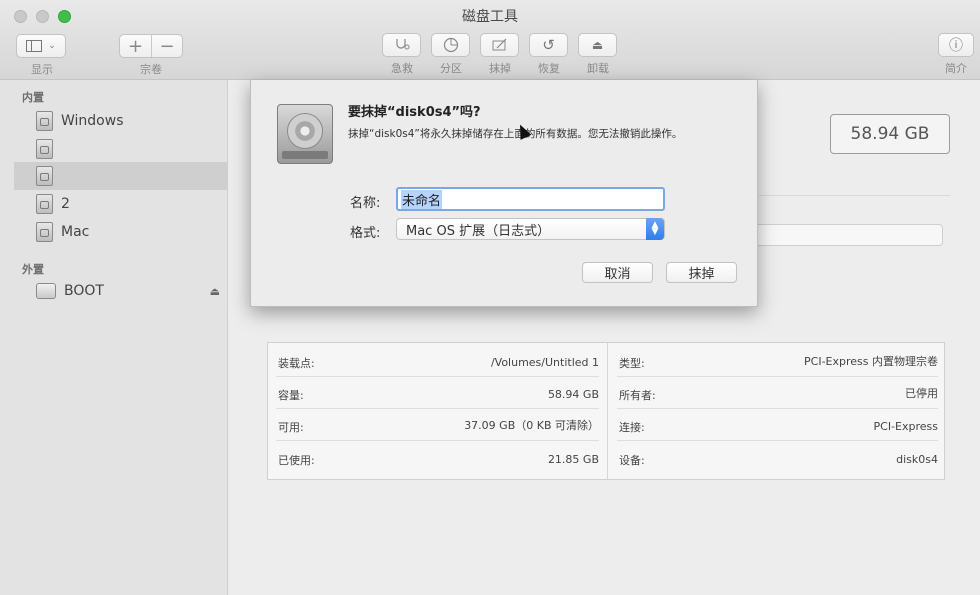 The image size is (980, 595). Describe the element at coordinates (531, 425) in the screenshot. I see `info-value: 37.09 GB（0 KB 可清除）` at that location.